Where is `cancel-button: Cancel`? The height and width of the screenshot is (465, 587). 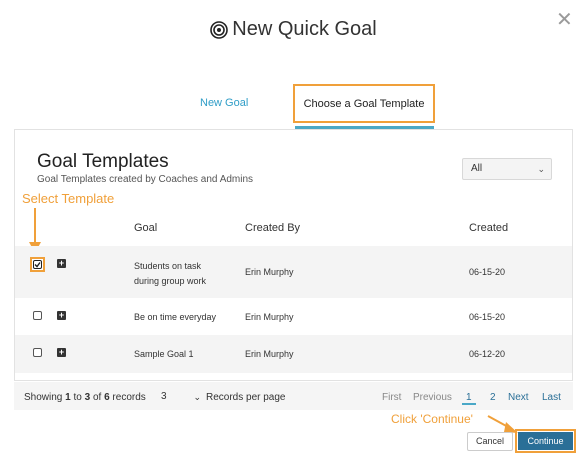
cancel-button: Cancel is located at coordinates (490, 441).